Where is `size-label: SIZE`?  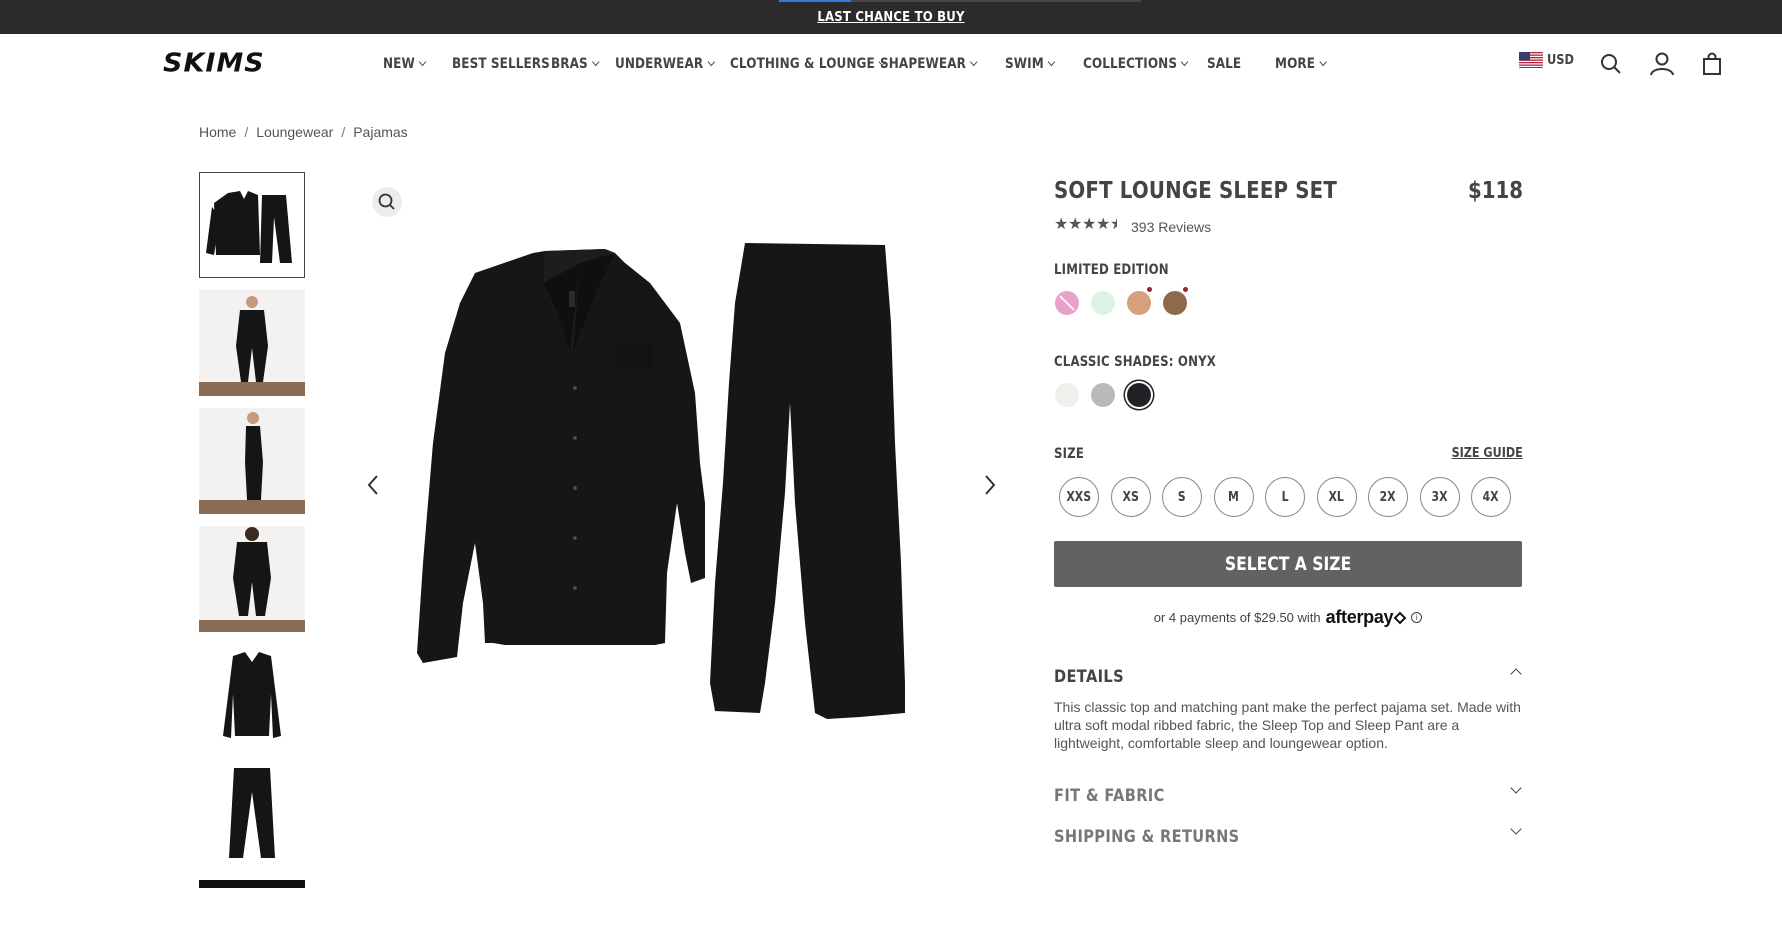
size-label: SIZE is located at coordinates (1069, 454).